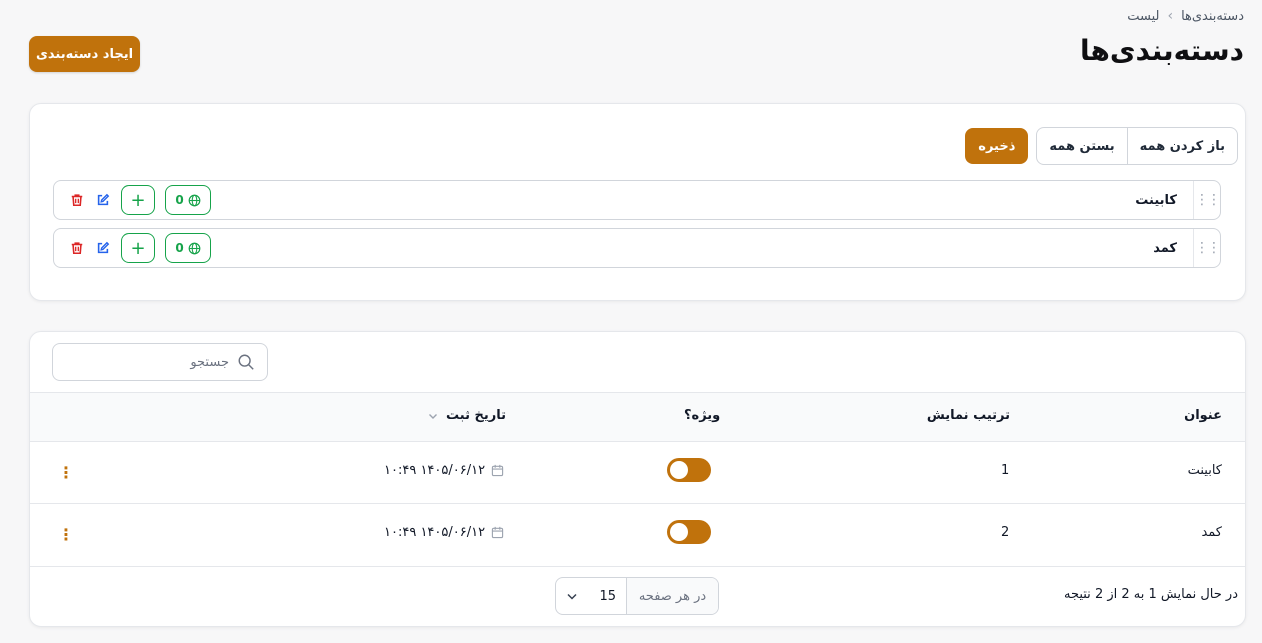 This screenshot has height=643, width=1262. I want to click on tree-item: ⋮⋮ کمد + 0, so click(637, 248).